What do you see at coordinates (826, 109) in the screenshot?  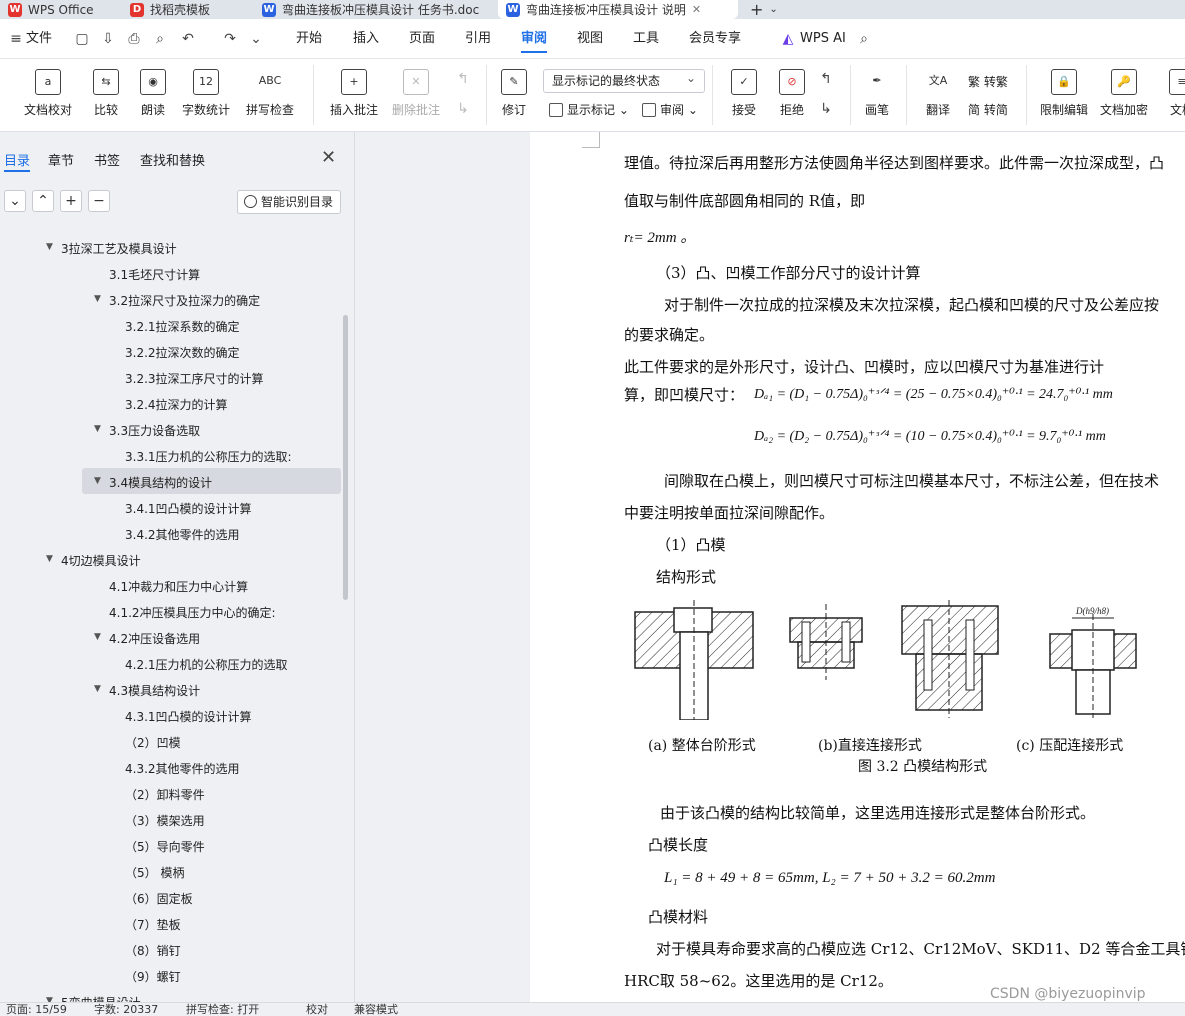 I see `next-change-icon: ↳` at bounding box center [826, 109].